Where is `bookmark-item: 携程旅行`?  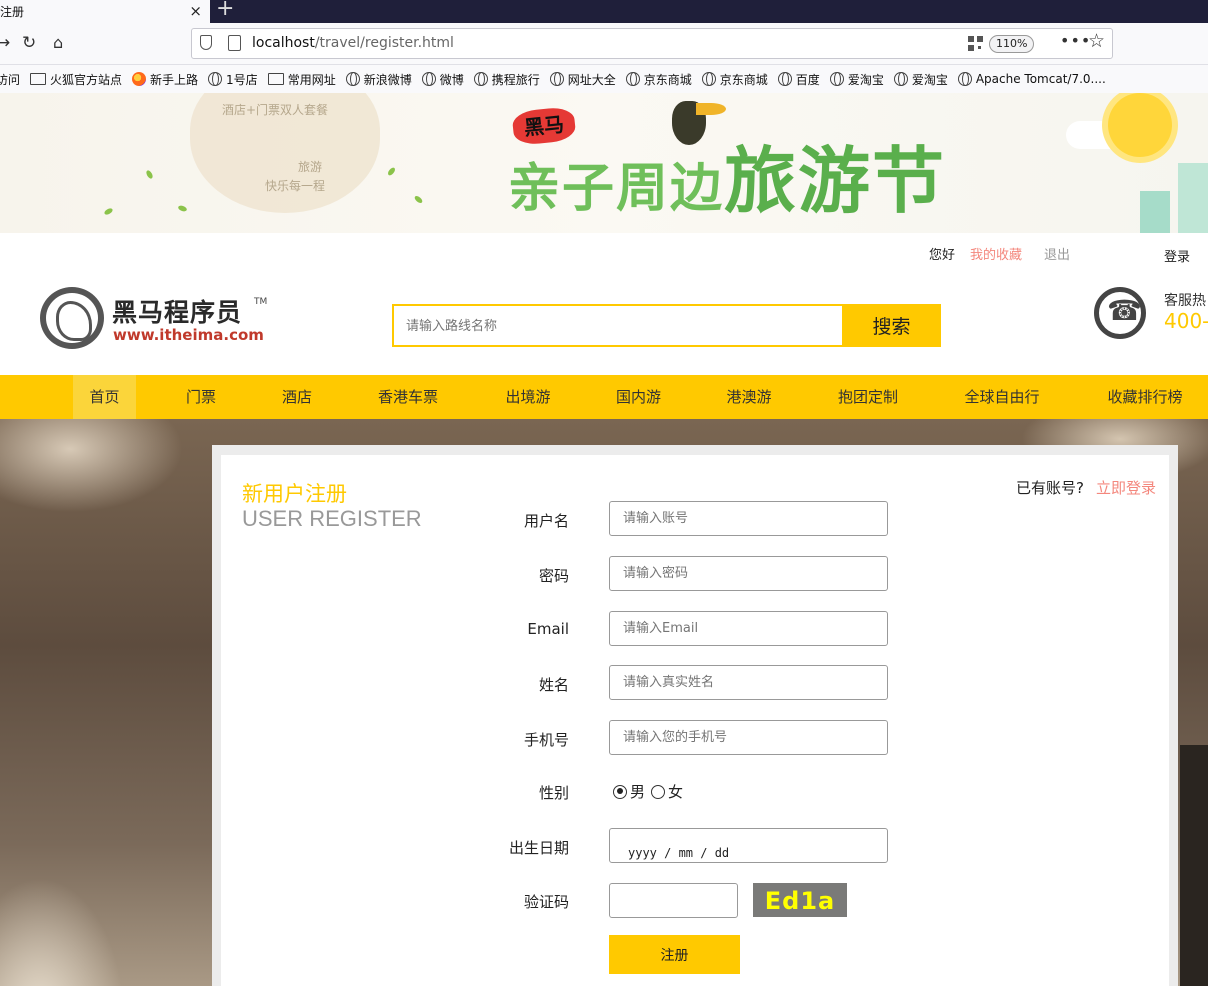
bookmark-item: 携程旅行 is located at coordinates (506, 79).